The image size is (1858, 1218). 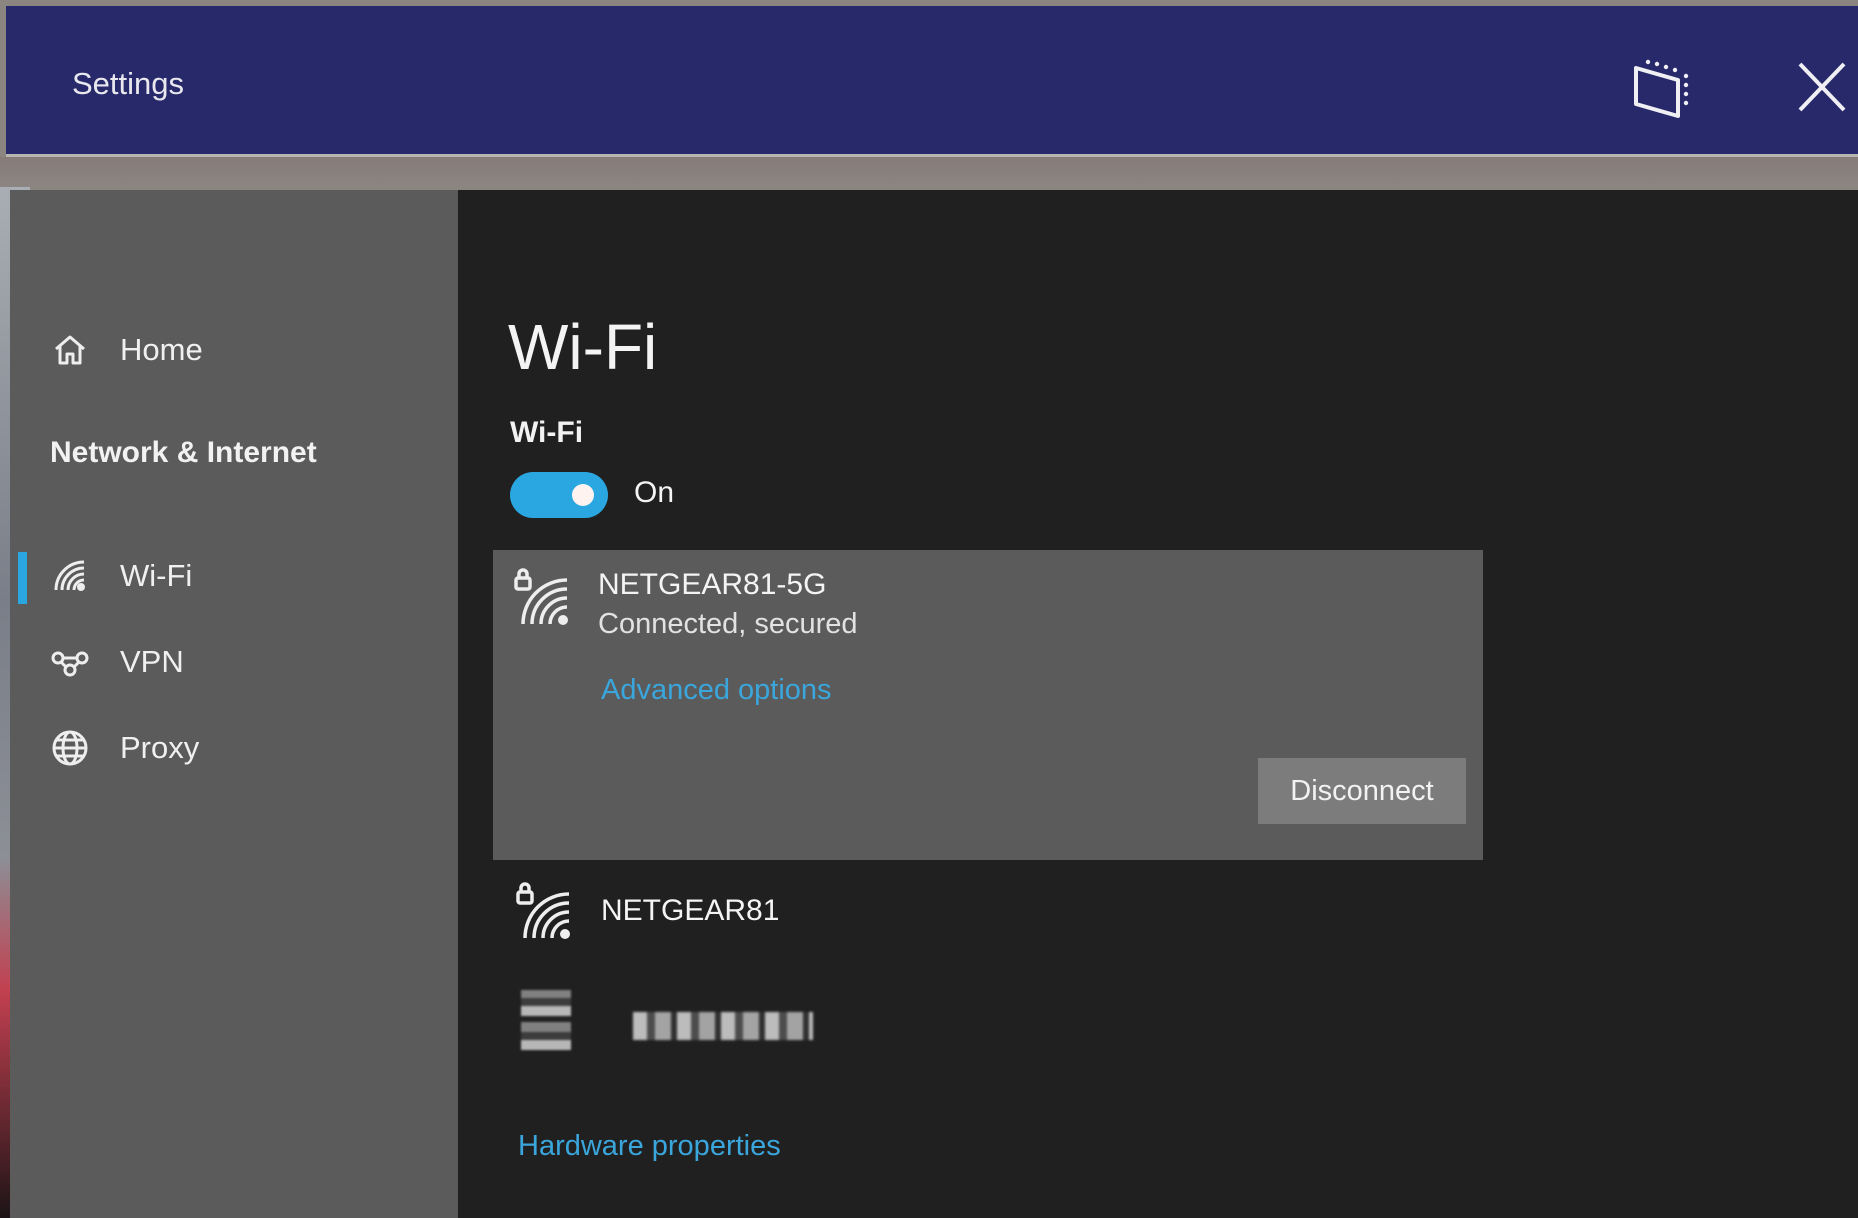 What do you see at coordinates (649, 1146) in the screenshot?
I see `hardware-properties-link: Hardware properties` at bounding box center [649, 1146].